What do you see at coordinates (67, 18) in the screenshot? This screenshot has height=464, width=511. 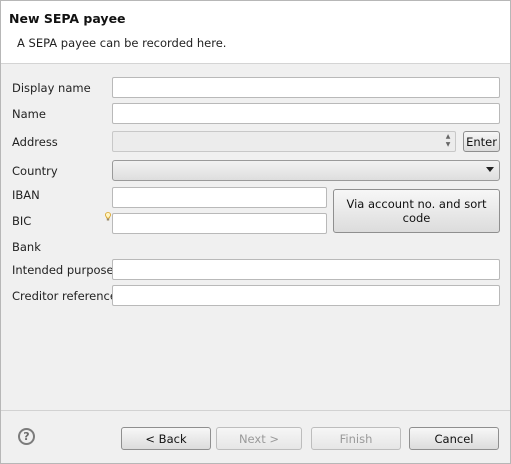 I see `dialog-title: New SEPA payee` at bounding box center [67, 18].